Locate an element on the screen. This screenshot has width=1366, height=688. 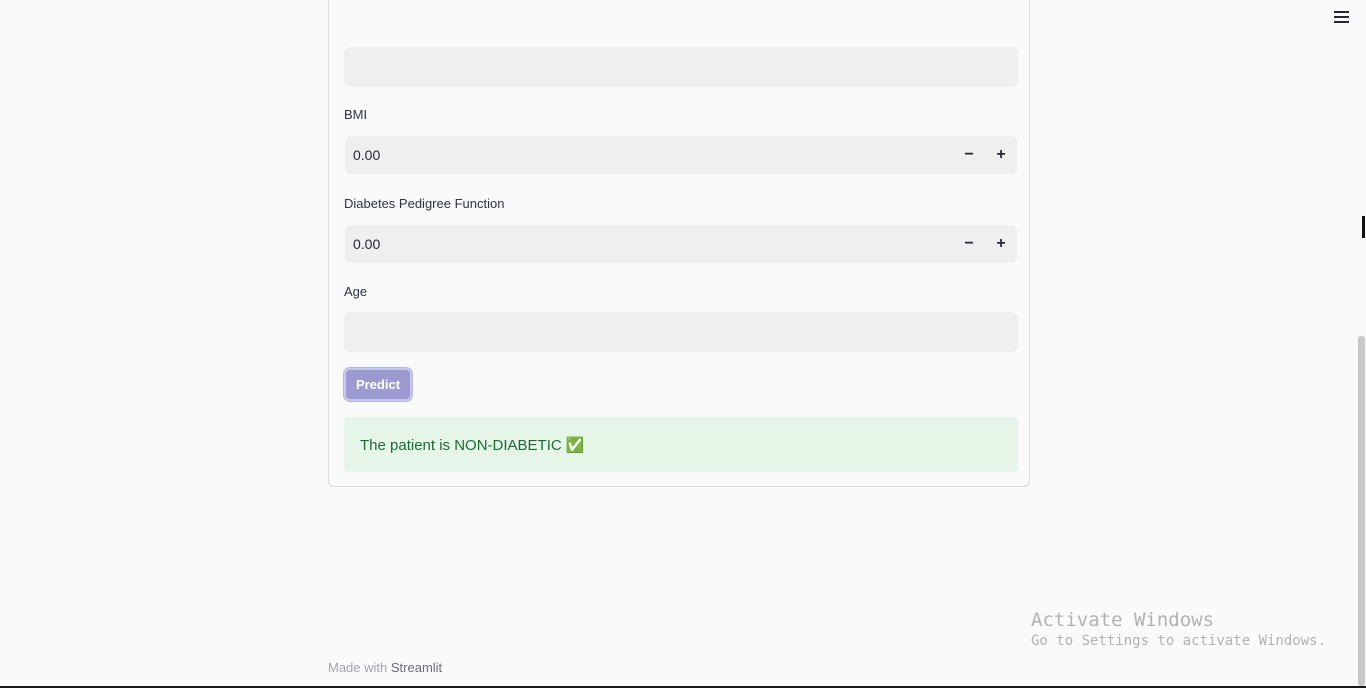
footer: Made with Streamlit is located at coordinates (385, 667).